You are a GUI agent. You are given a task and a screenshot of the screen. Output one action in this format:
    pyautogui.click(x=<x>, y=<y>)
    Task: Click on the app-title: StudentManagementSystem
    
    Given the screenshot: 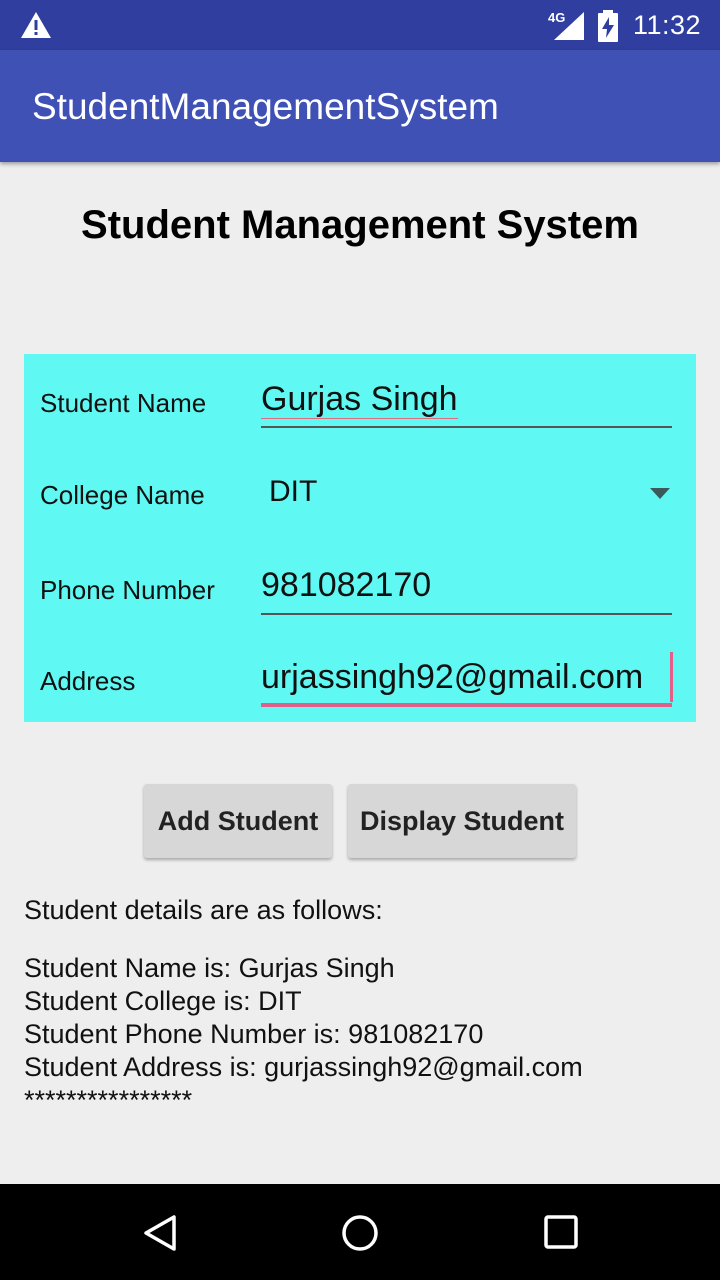 What is the action you would take?
    pyautogui.click(x=265, y=106)
    